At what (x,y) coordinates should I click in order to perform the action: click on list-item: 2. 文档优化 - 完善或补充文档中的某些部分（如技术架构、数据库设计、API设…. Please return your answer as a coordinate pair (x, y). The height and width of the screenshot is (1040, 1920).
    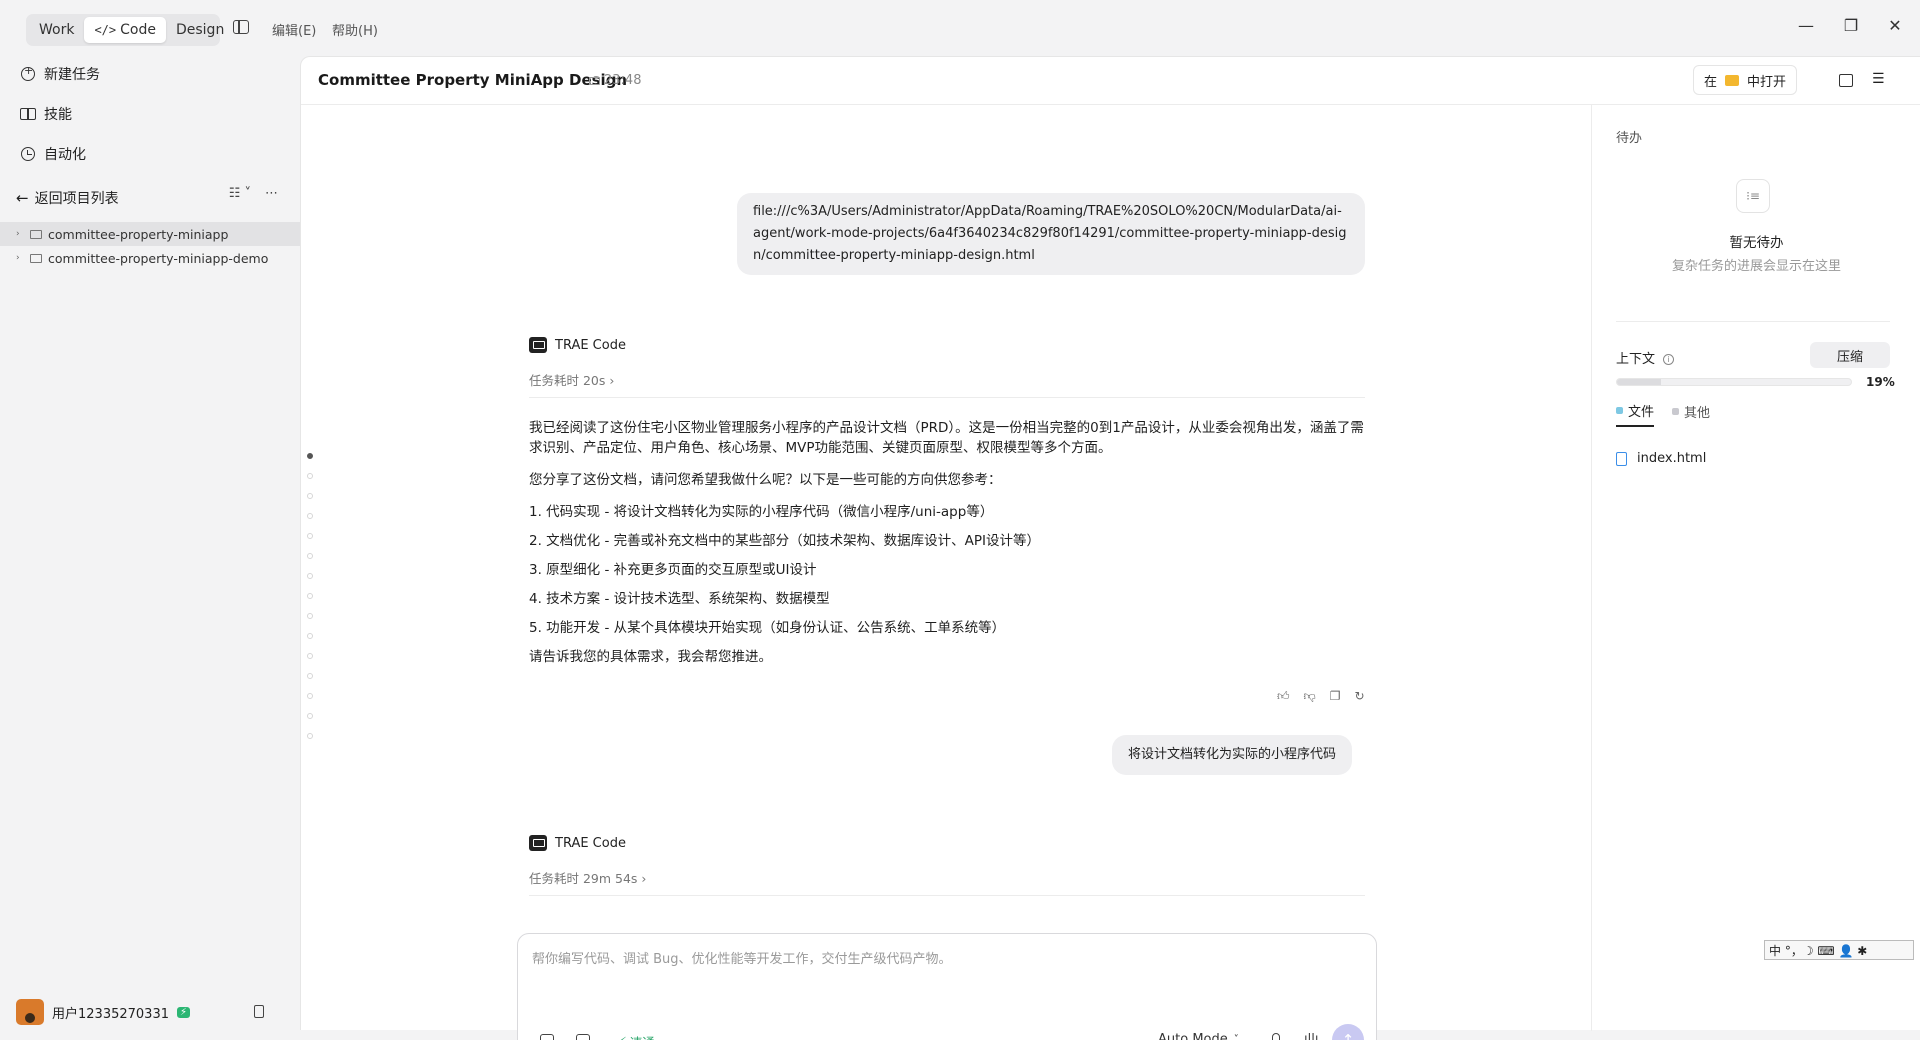
    Looking at the image, I should click on (784, 541).